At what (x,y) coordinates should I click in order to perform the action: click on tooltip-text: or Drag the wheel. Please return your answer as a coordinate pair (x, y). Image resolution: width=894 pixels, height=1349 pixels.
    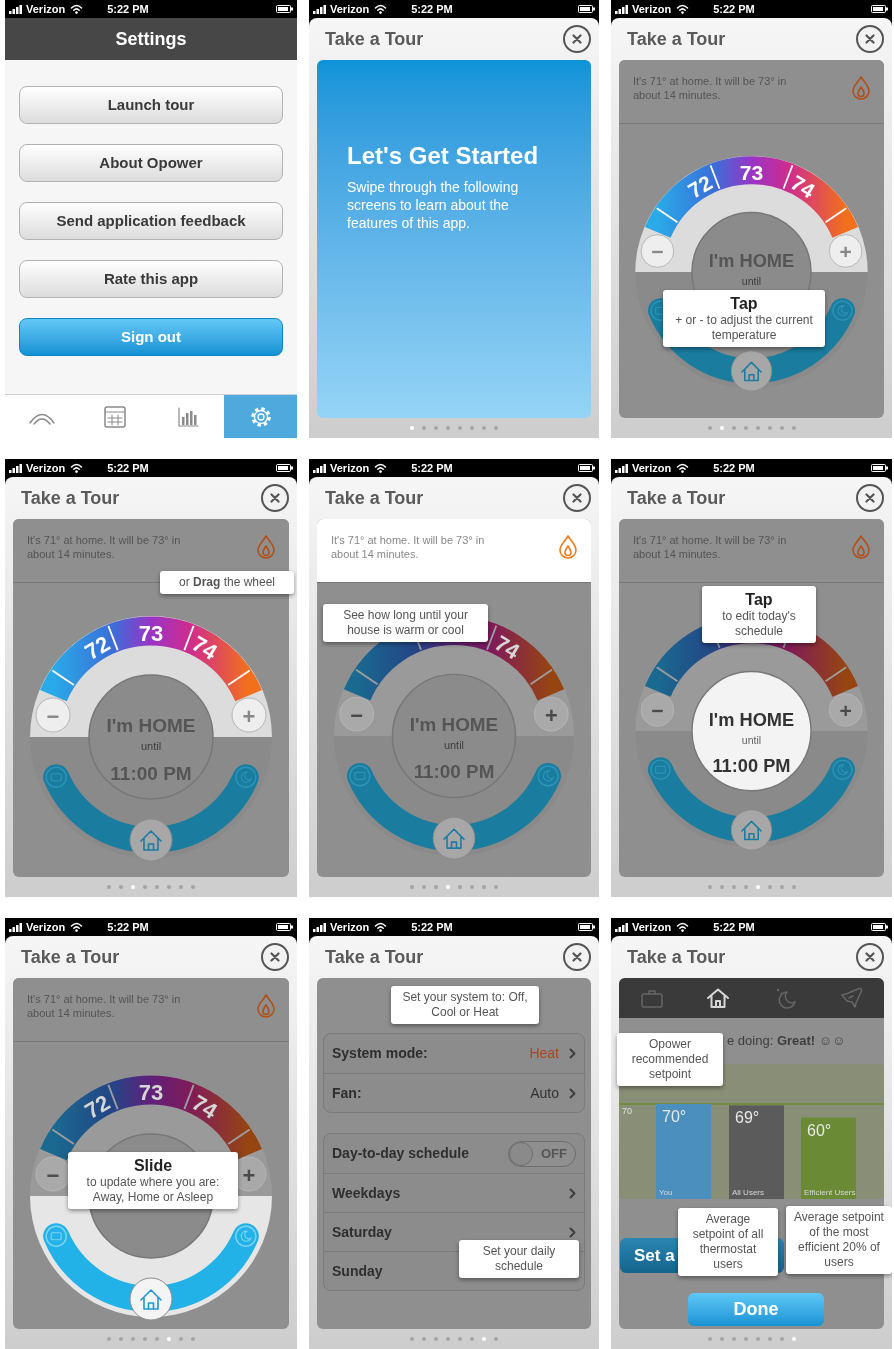
    Looking at the image, I should click on (227, 582).